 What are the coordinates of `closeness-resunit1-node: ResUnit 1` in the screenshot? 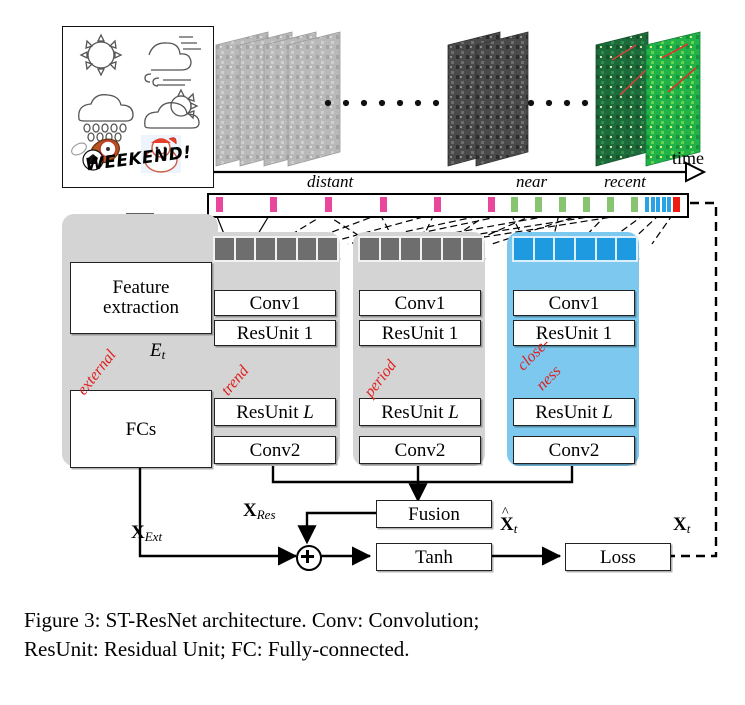 It's located at (574, 333).